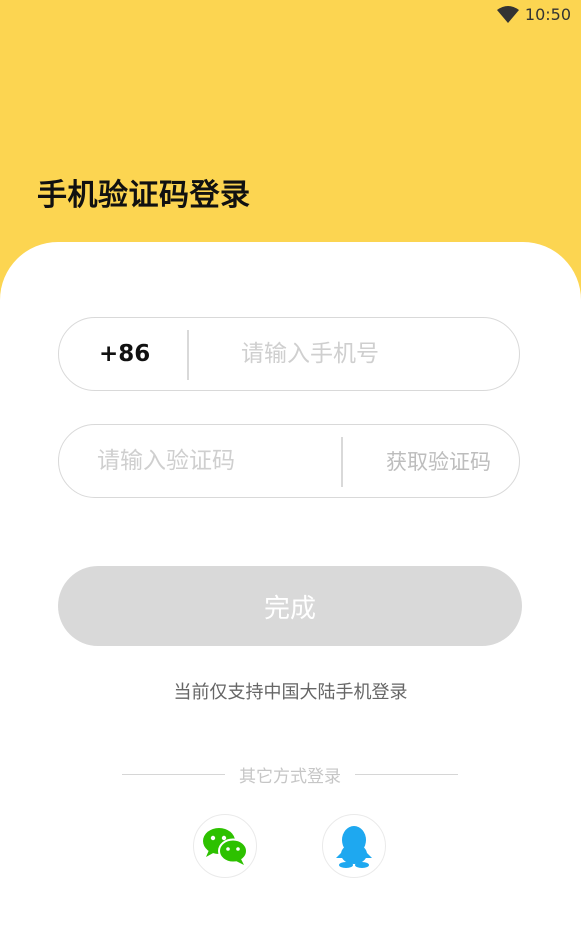 This screenshot has height=942, width=581. What do you see at coordinates (342, 462) in the screenshot?
I see `code-divider` at bounding box center [342, 462].